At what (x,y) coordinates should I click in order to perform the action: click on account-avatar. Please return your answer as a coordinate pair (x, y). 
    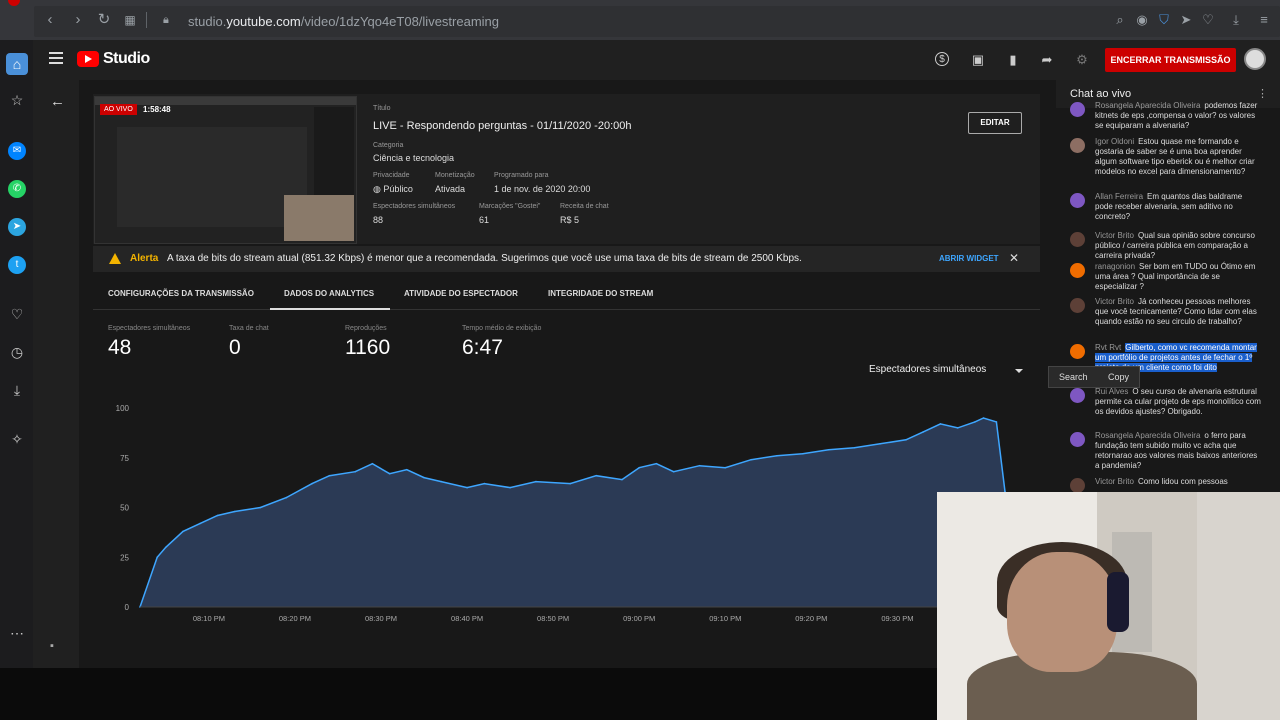
    Looking at the image, I should click on (1255, 59).